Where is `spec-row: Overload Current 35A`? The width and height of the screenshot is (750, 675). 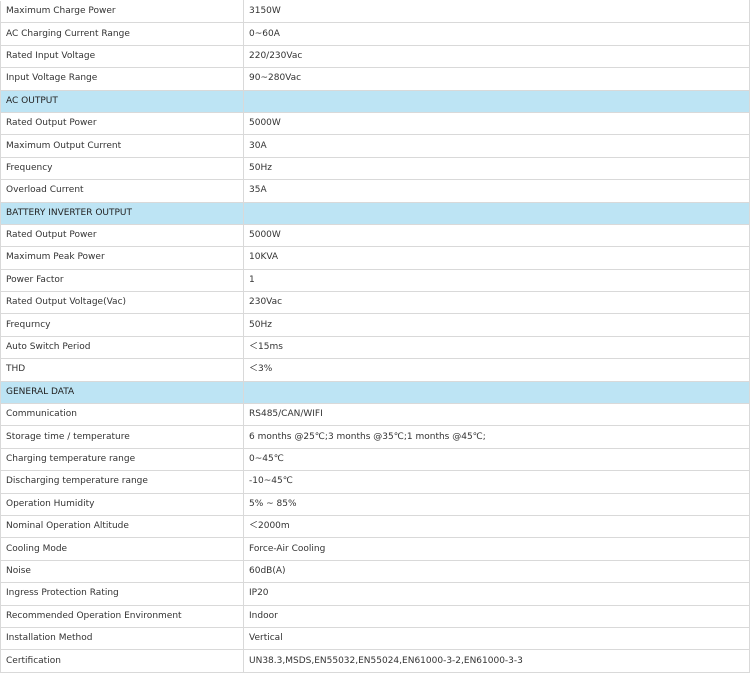
spec-row: Overload Current 35A is located at coordinates (375, 191).